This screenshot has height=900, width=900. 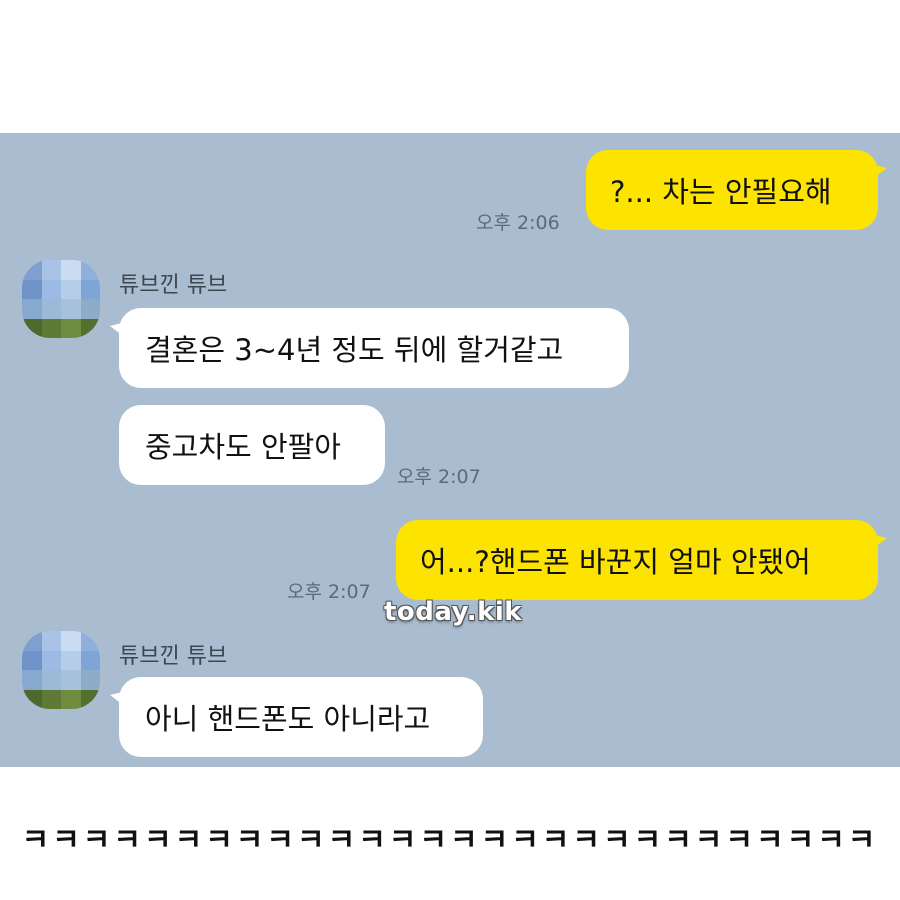 I want to click on my-message-bubble: 어...?핸드폰 바꾼지 얼마 안됐어, so click(x=641, y=560).